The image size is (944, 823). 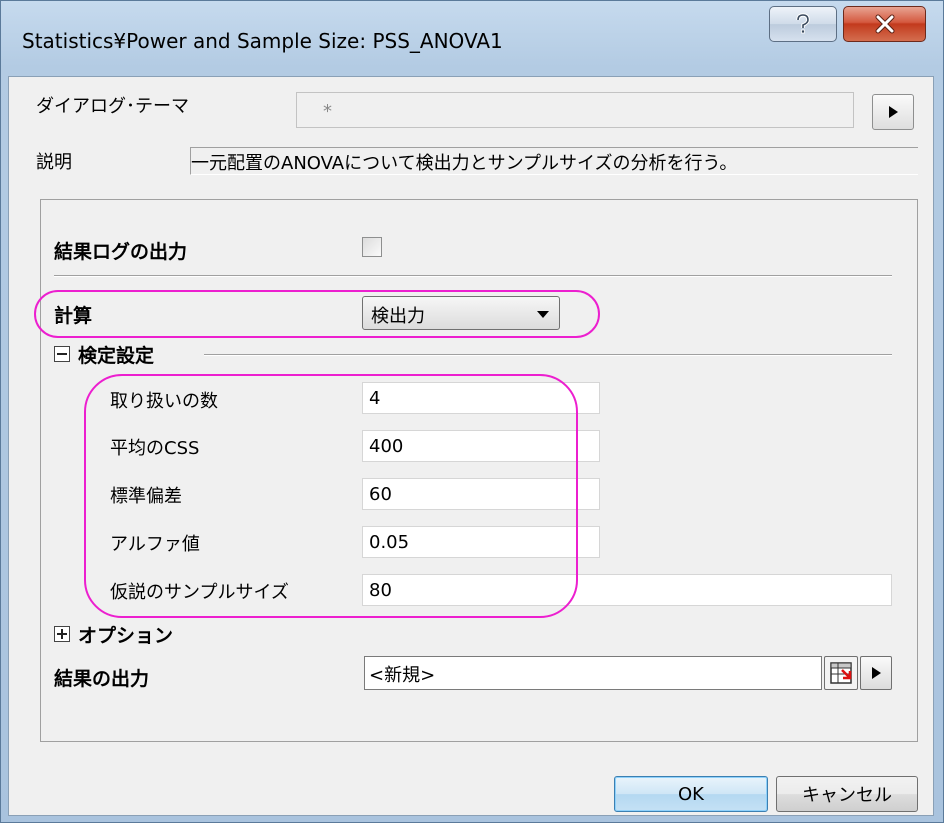 I want to click on expand-icon, so click(x=62, y=634).